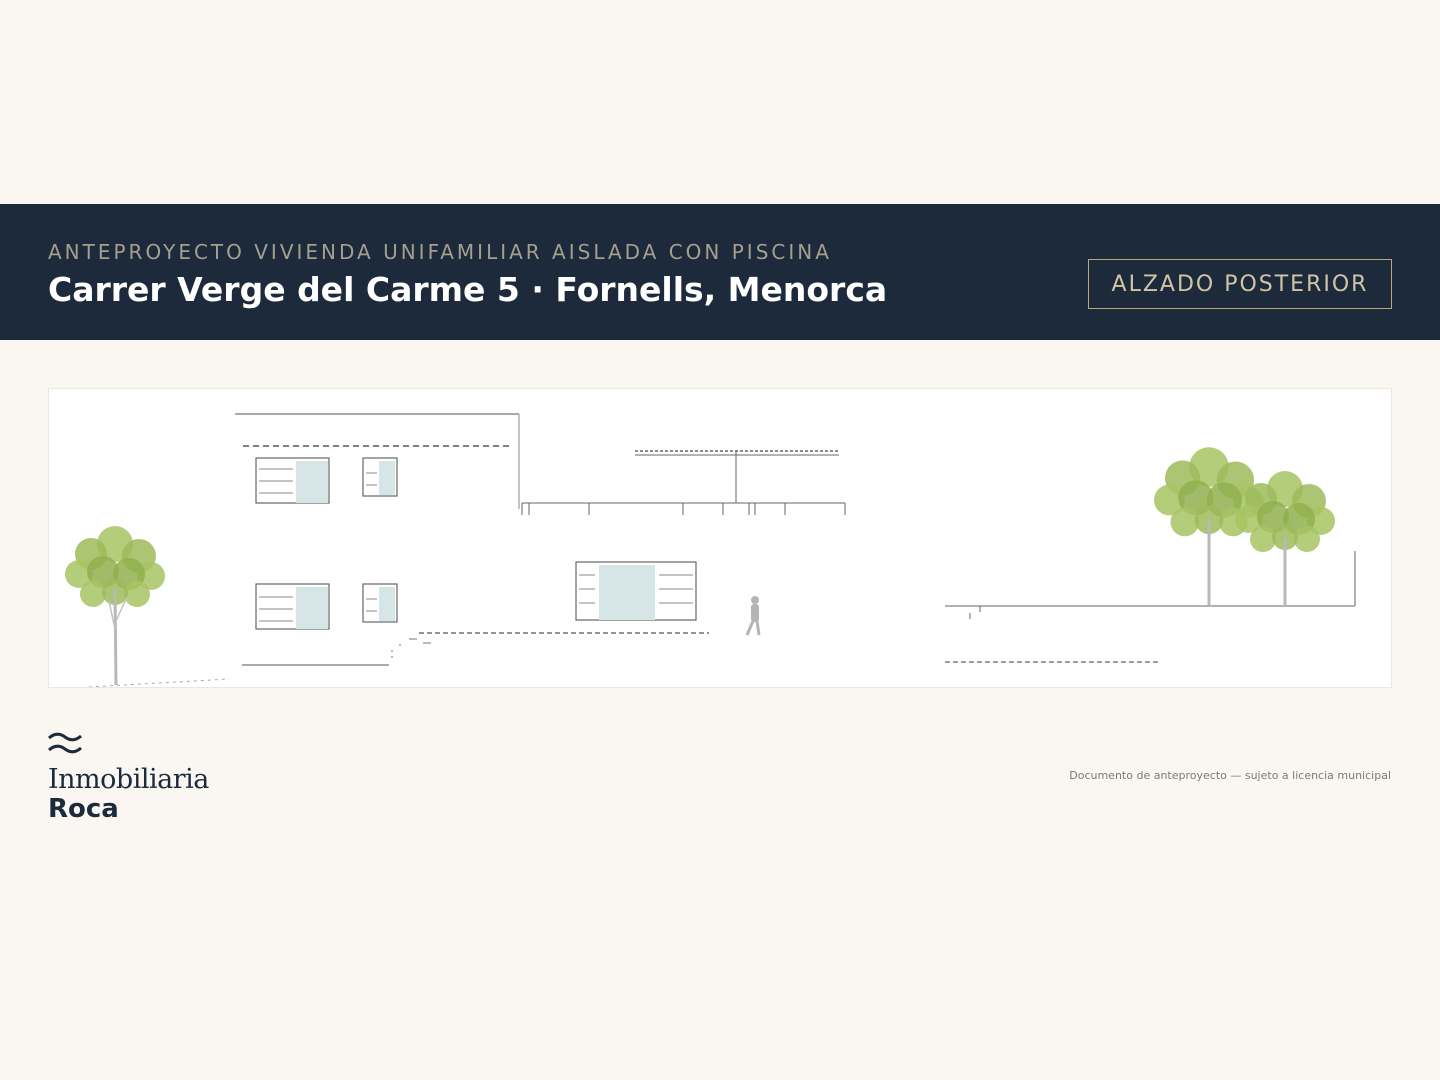 Image resolution: width=1440 pixels, height=1080 pixels. What do you see at coordinates (292, 606) in the screenshot?
I see `window-lower-left` at bounding box center [292, 606].